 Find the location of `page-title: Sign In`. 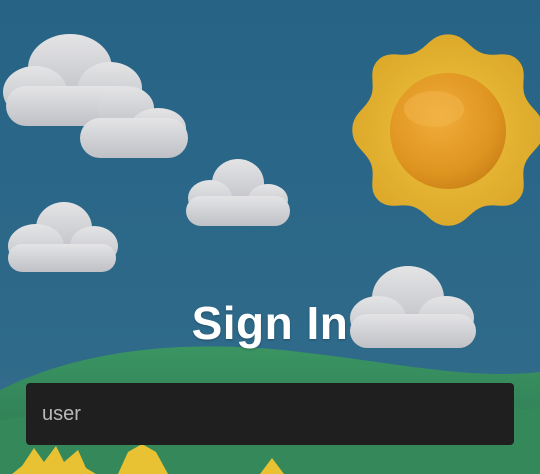

page-title: Sign In is located at coordinates (270, 323).